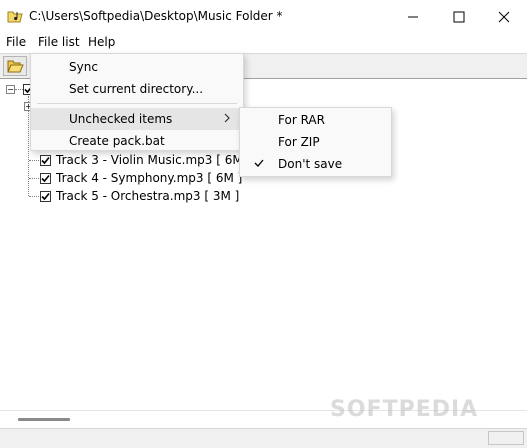 Image resolution: width=527 pixels, height=448 pixels. I want to click on unchecked-items-submenu: For RAR For ZIP Don't save, so click(315, 142).